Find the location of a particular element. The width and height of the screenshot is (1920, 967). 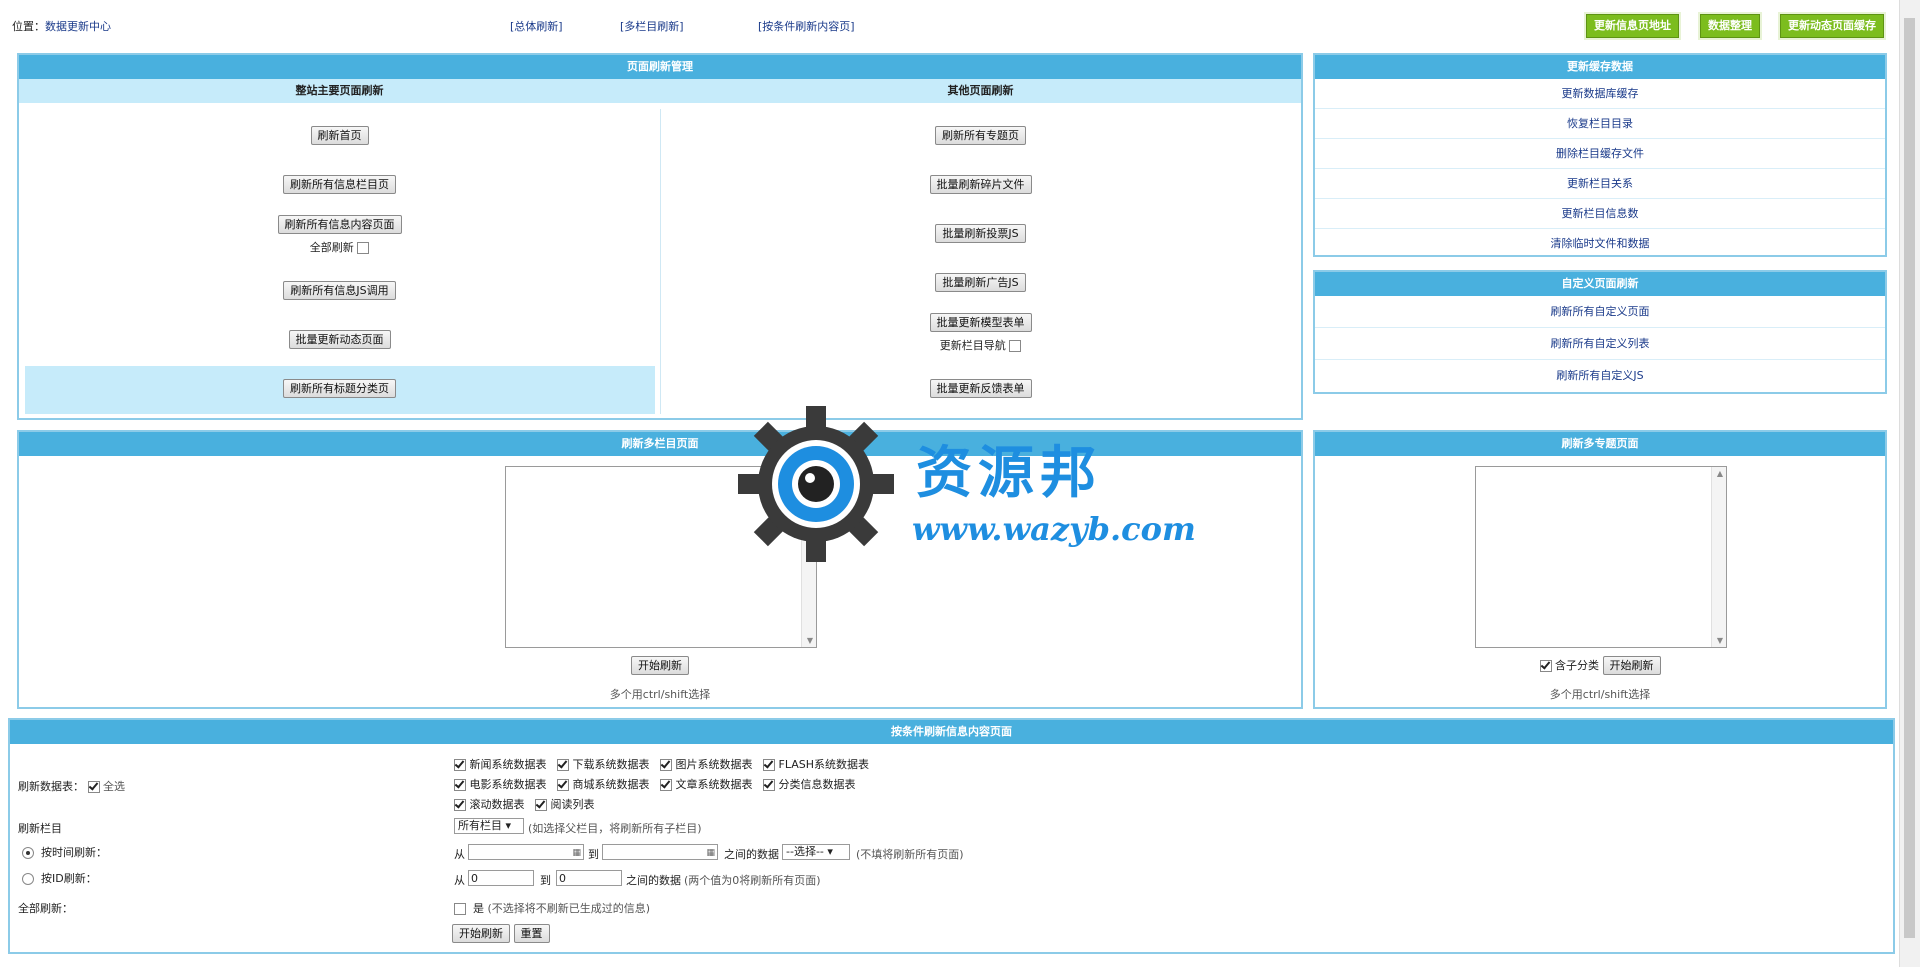

page-scrollbar is located at coordinates (1909, 483).